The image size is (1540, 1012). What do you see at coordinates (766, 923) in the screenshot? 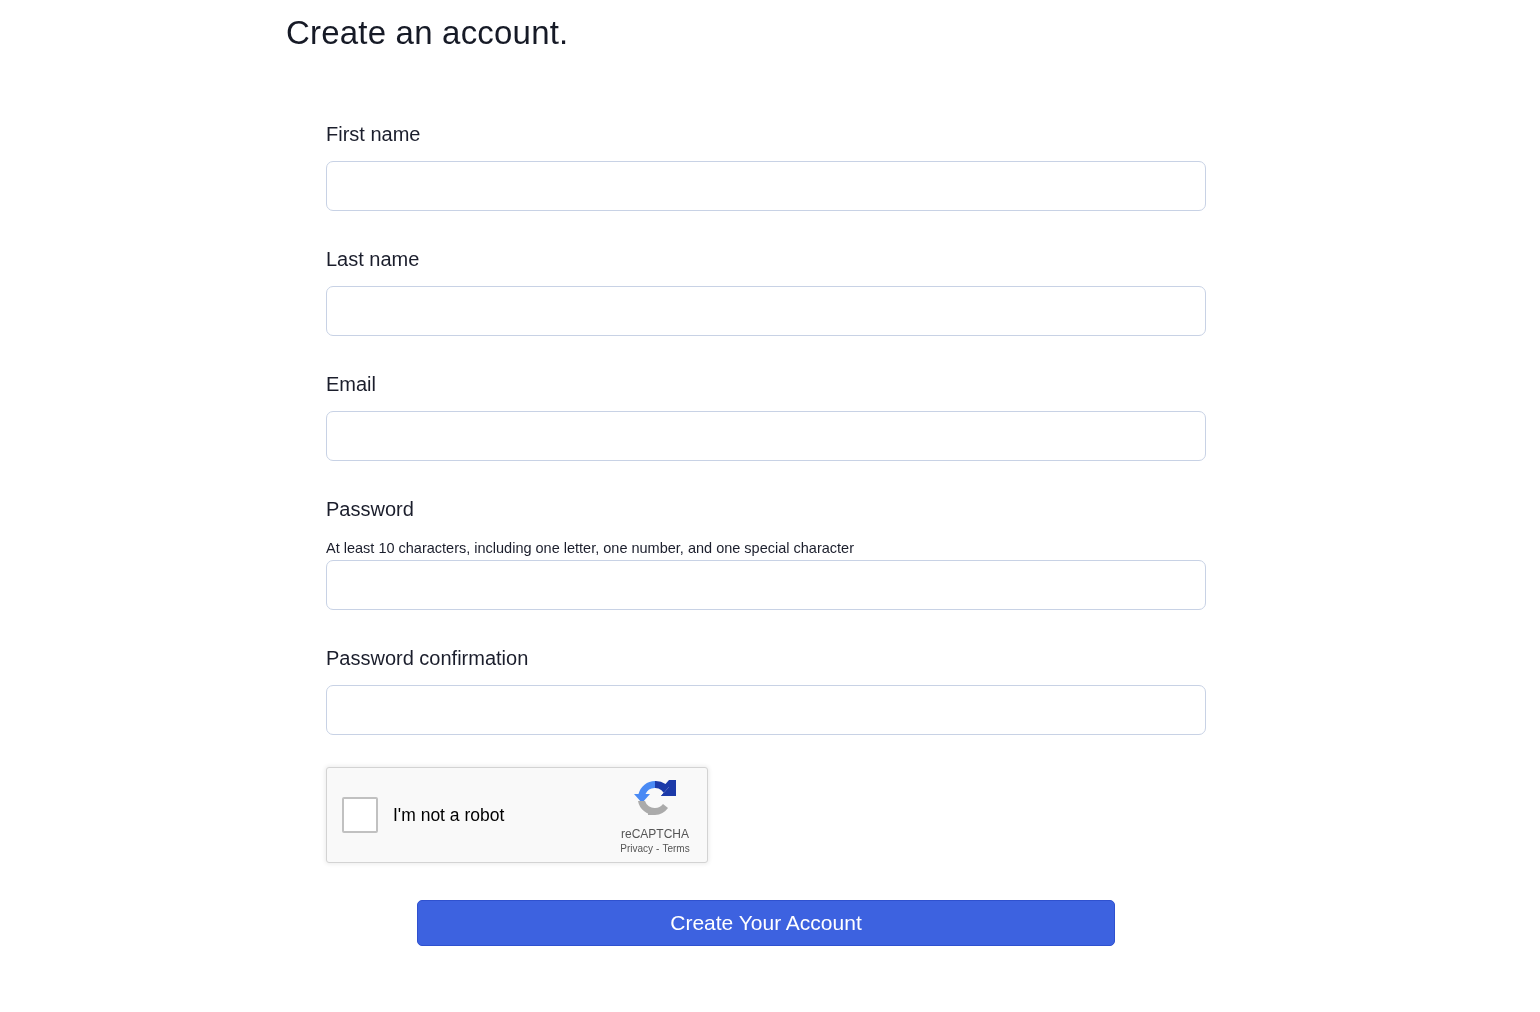
I see `create-account-button: Create Your Account` at bounding box center [766, 923].